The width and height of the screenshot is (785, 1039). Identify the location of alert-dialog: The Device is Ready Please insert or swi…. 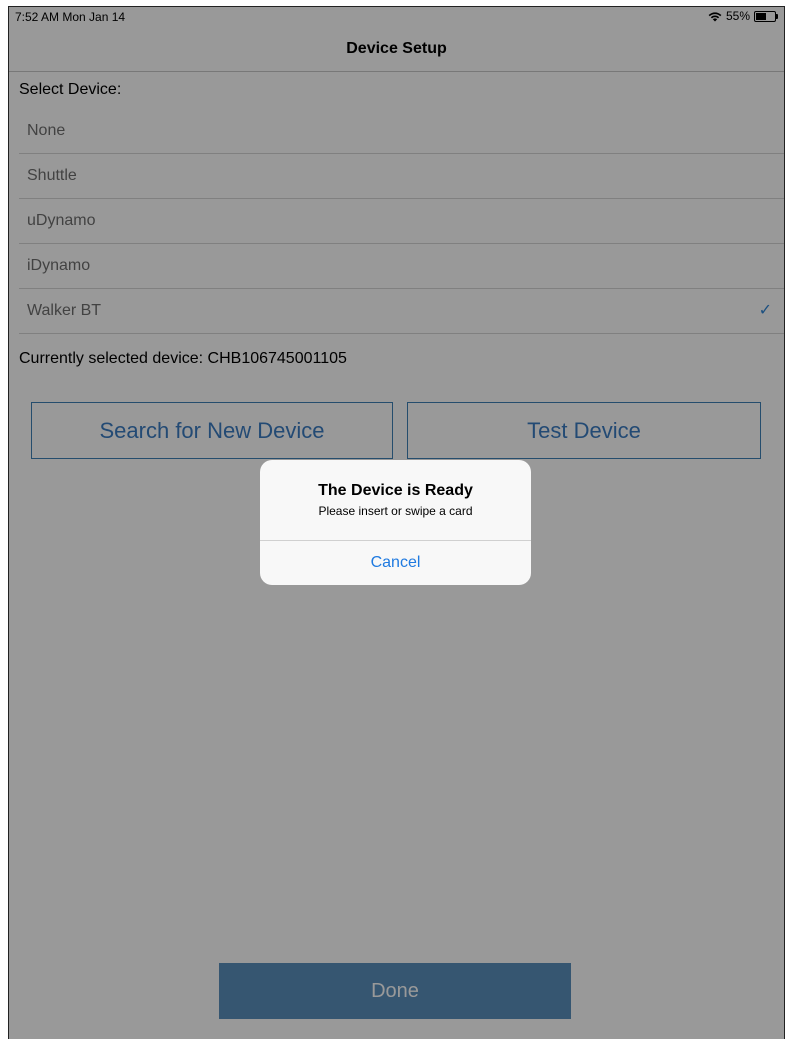
(395, 522).